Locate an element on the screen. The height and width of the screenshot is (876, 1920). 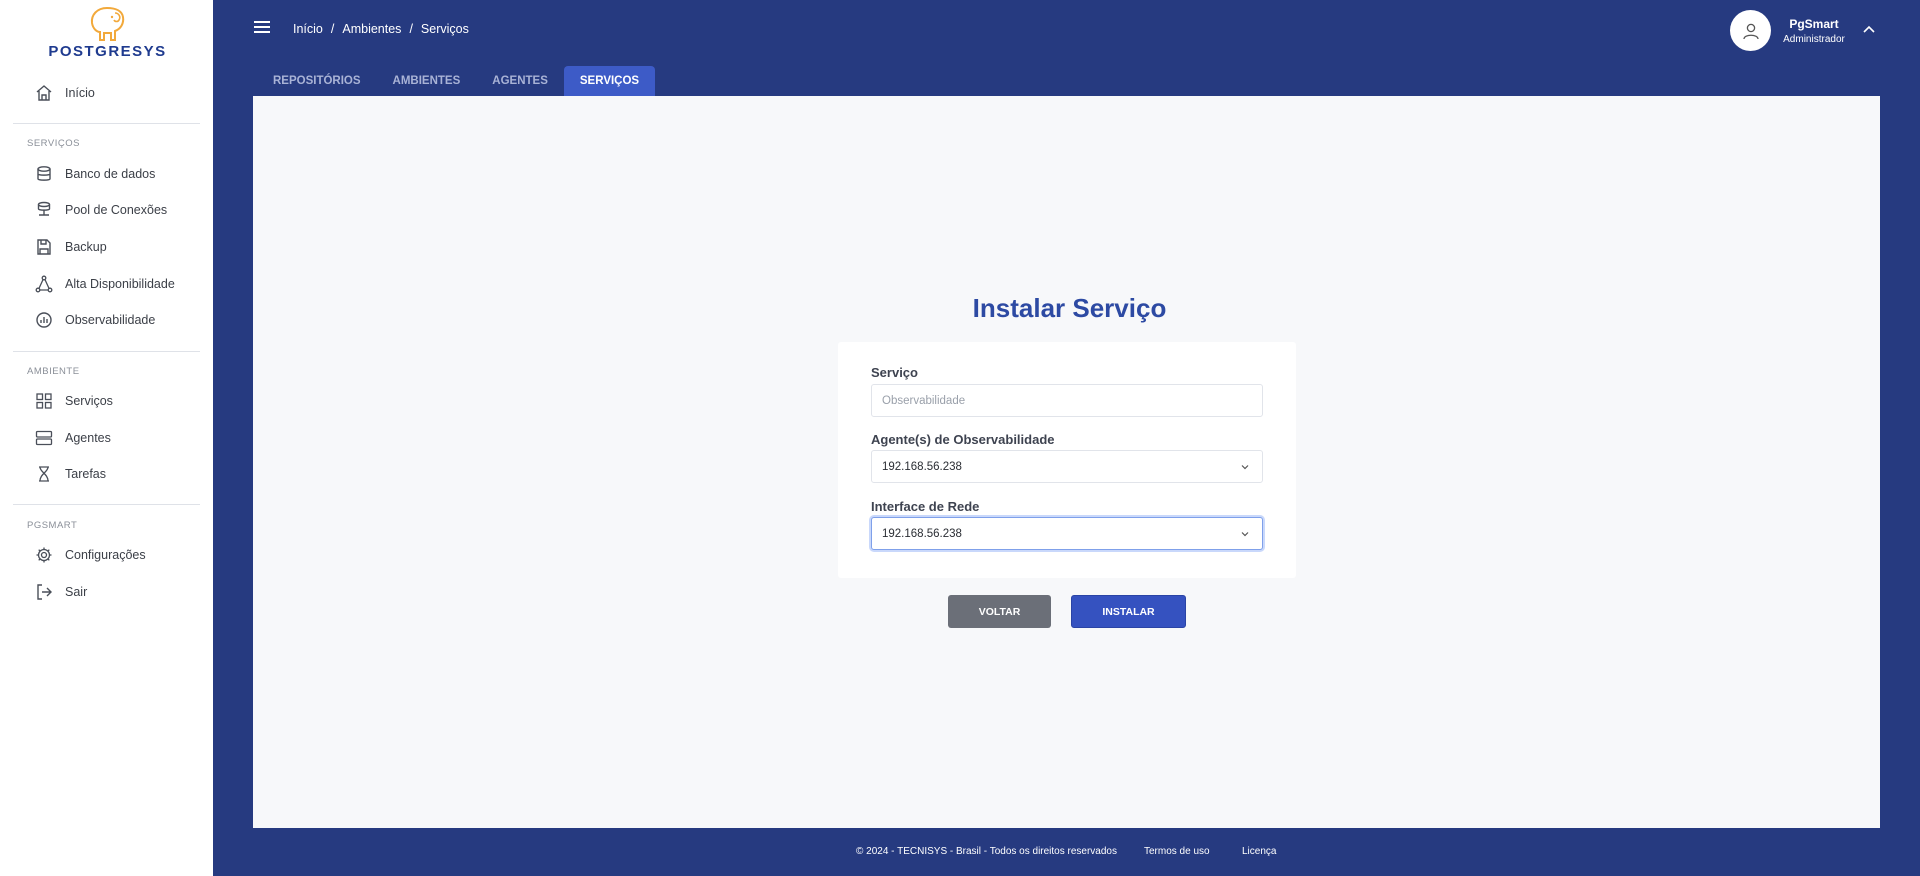
elephant-logo-icon is located at coordinates (107, 23).